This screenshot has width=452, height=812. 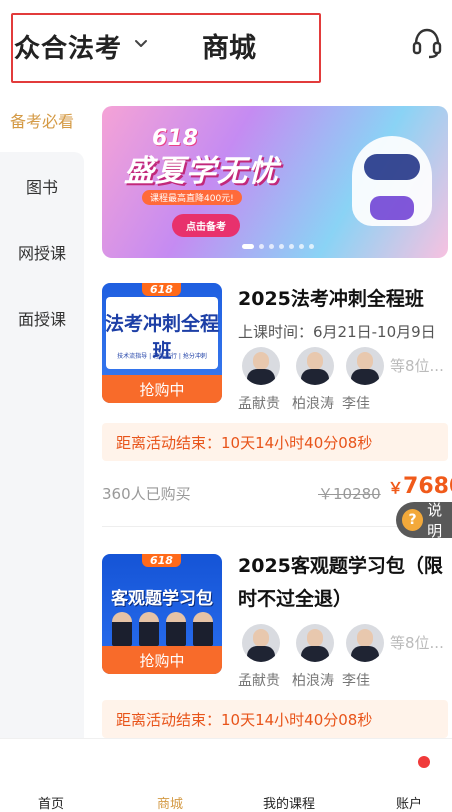 I want to click on question-icon: ?, so click(x=413, y=520).